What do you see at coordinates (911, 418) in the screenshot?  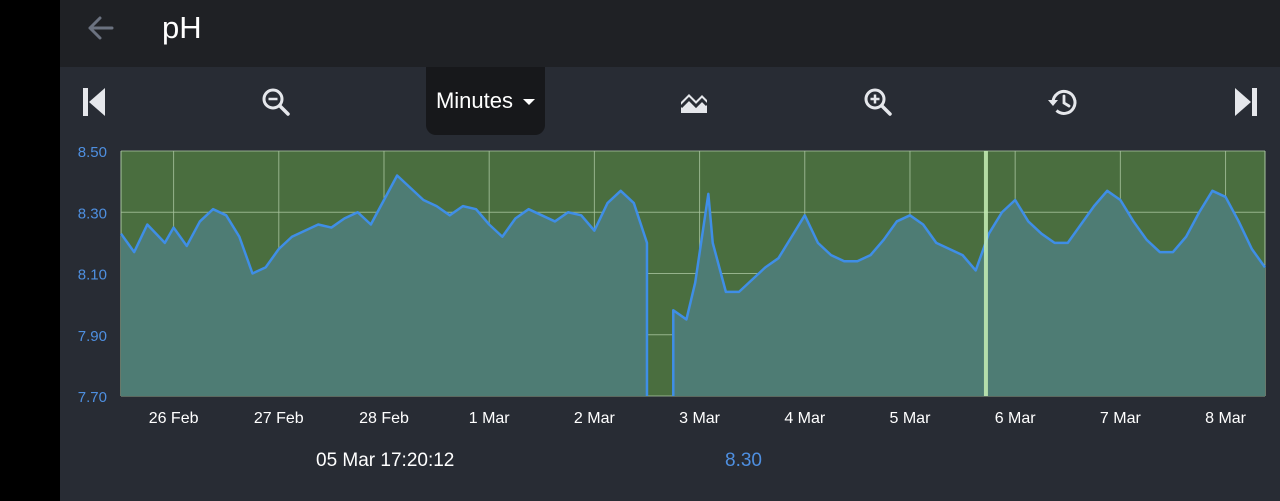 I see `x-tick-label: 5 Mar` at bounding box center [911, 418].